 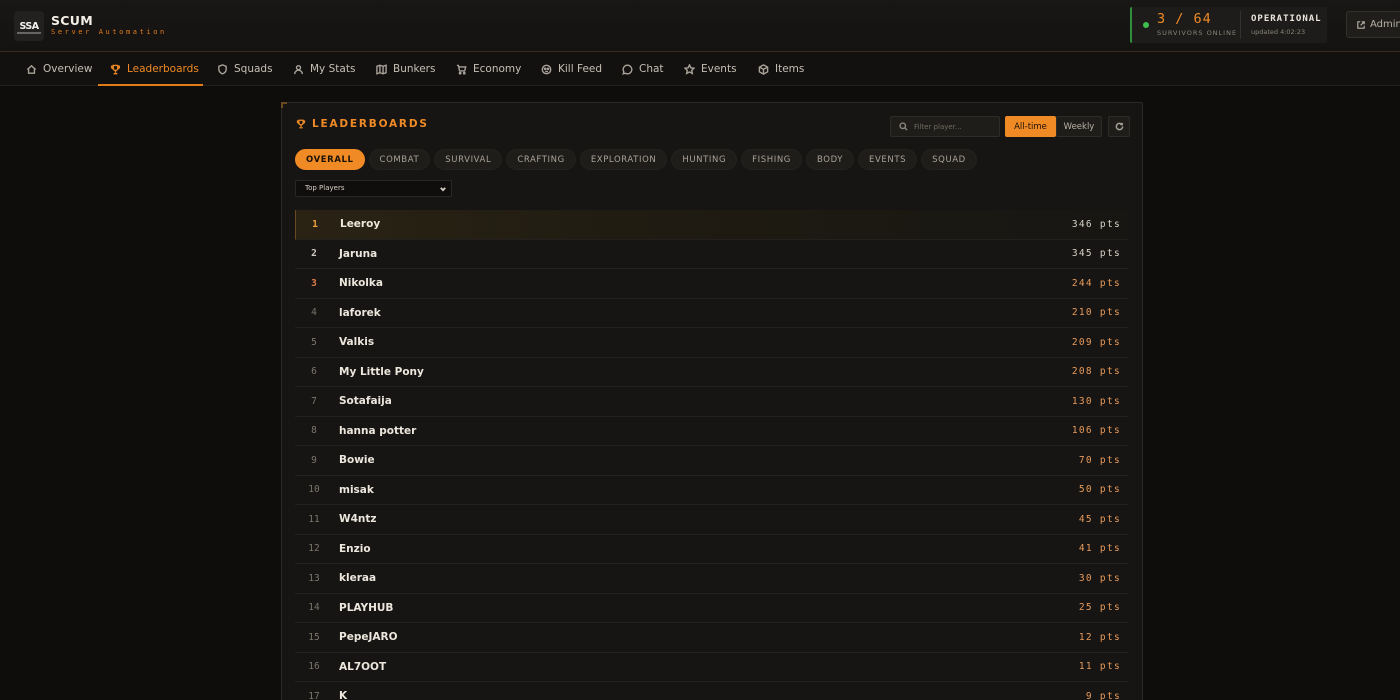 What do you see at coordinates (781, 69) in the screenshot?
I see `nav-item-items: Items` at bounding box center [781, 69].